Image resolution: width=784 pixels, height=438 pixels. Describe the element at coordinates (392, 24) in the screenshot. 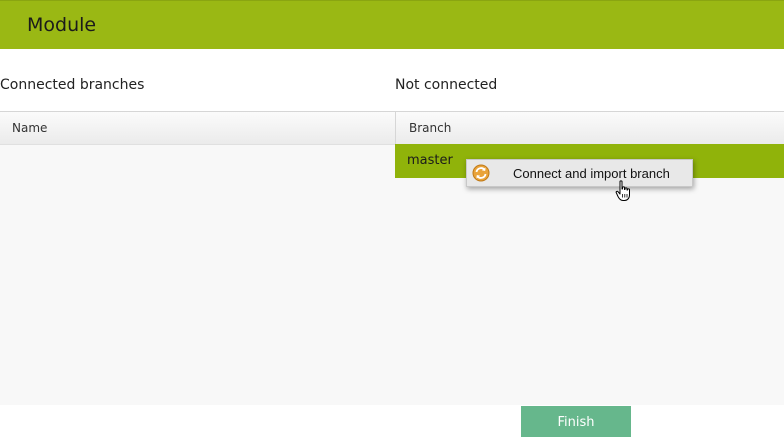

I see `module-header: Module` at that location.